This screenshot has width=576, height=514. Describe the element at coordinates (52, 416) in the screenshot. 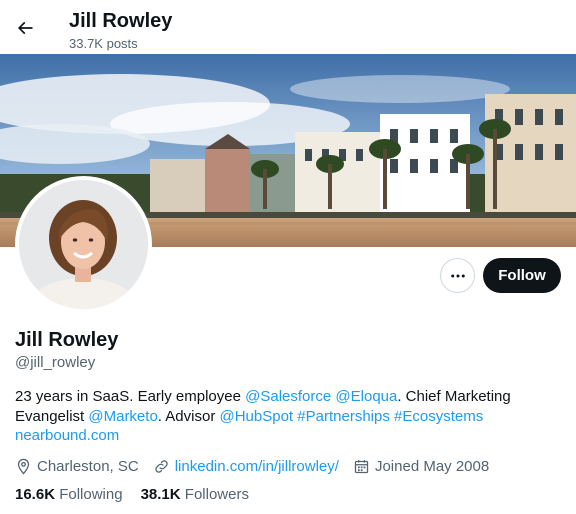

I see `bio-text: Evangelist` at that location.